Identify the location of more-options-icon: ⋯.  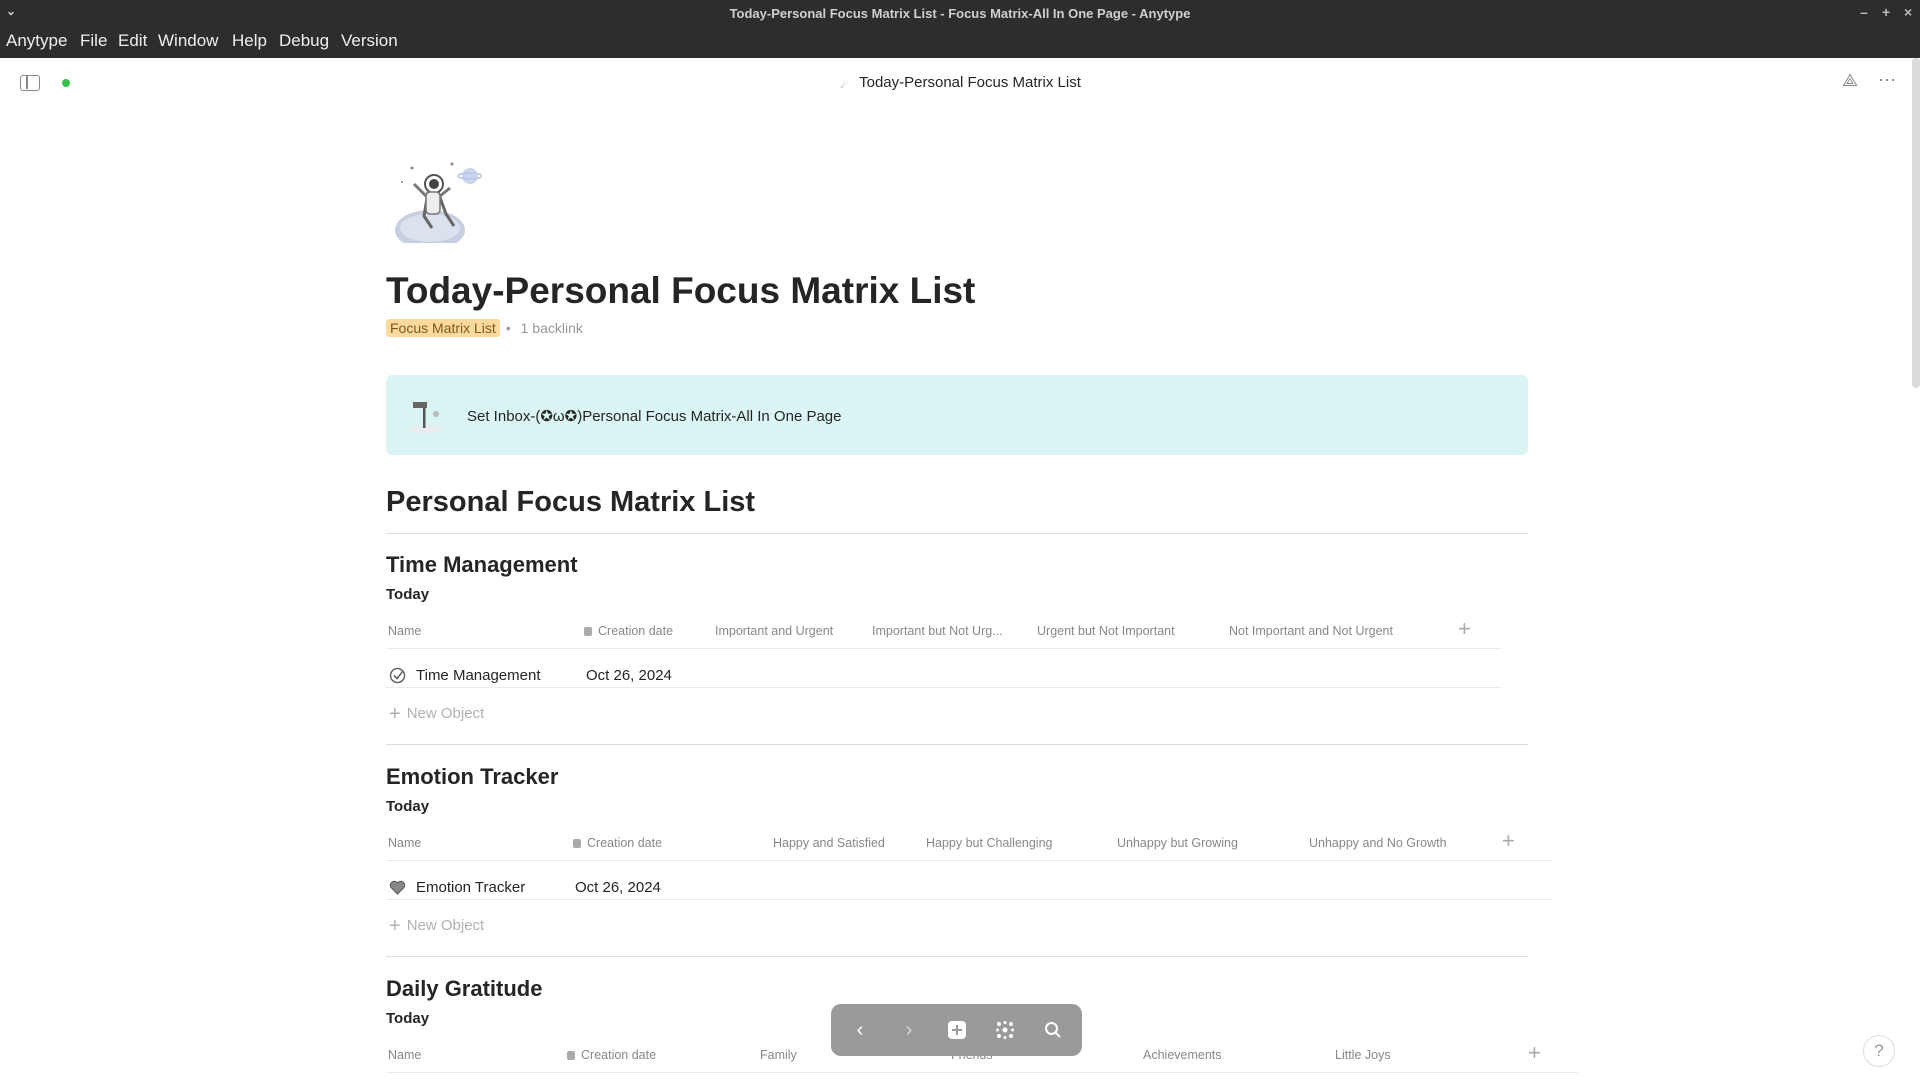
(1887, 80).